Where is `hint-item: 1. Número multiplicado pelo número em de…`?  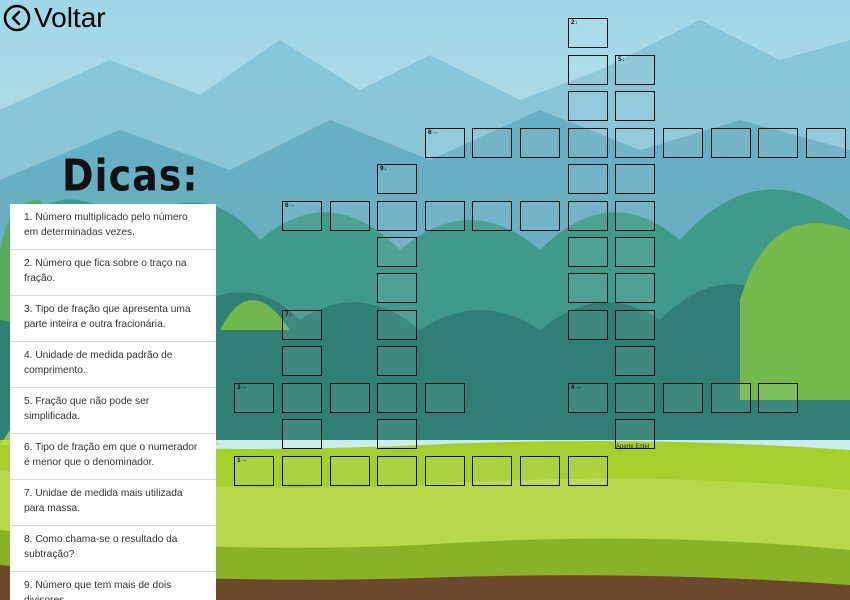
hint-item: 1. Número multiplicado pelo número em de… is located at coordinates (113, 227).